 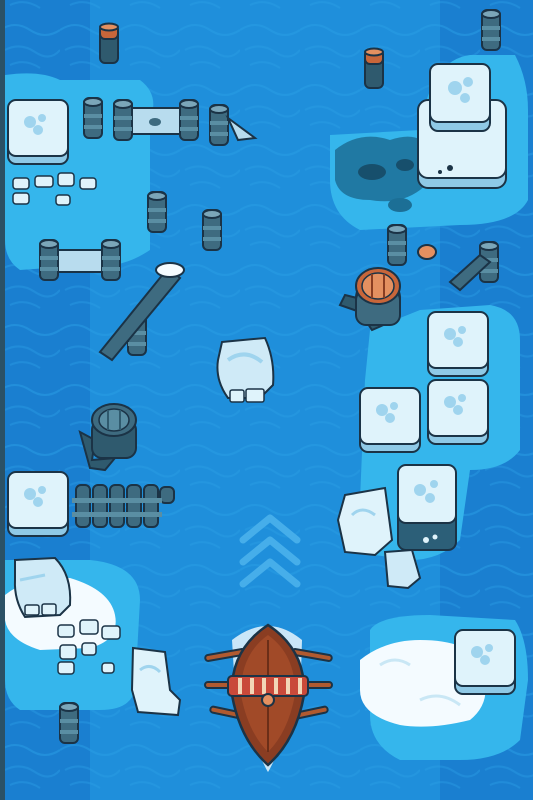 I want to click on ice-floe-center, so click(x=245, y=369).